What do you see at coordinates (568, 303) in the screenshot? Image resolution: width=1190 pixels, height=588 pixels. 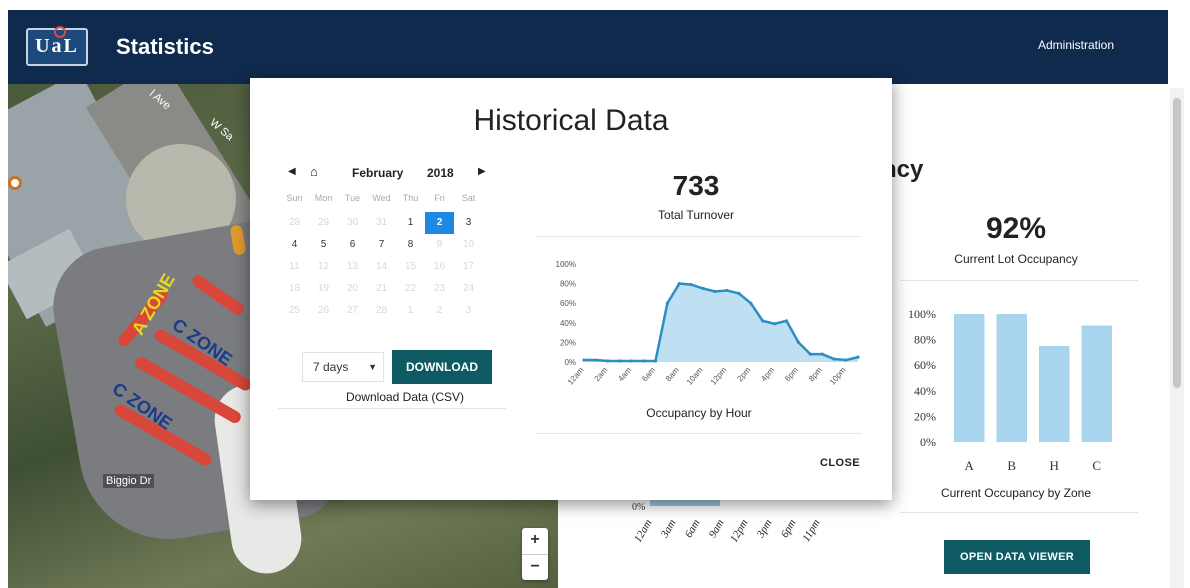 I see `y-tick-label: 60%` at bounding box center [568, 303].